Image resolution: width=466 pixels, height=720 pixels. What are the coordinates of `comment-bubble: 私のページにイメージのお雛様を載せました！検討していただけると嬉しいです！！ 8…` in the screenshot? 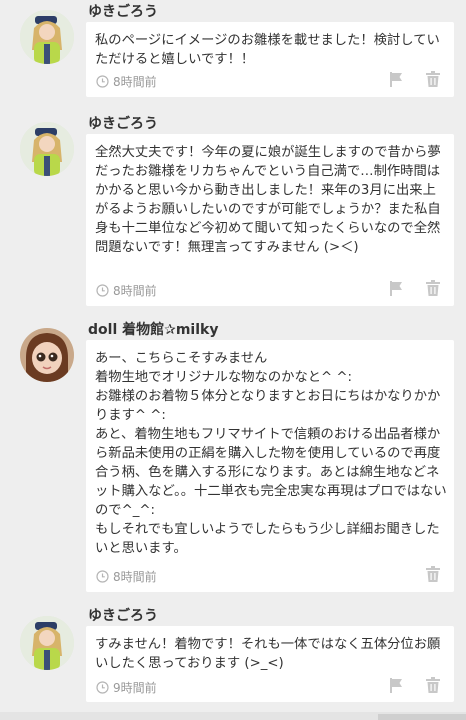 It's located at (270, 59).